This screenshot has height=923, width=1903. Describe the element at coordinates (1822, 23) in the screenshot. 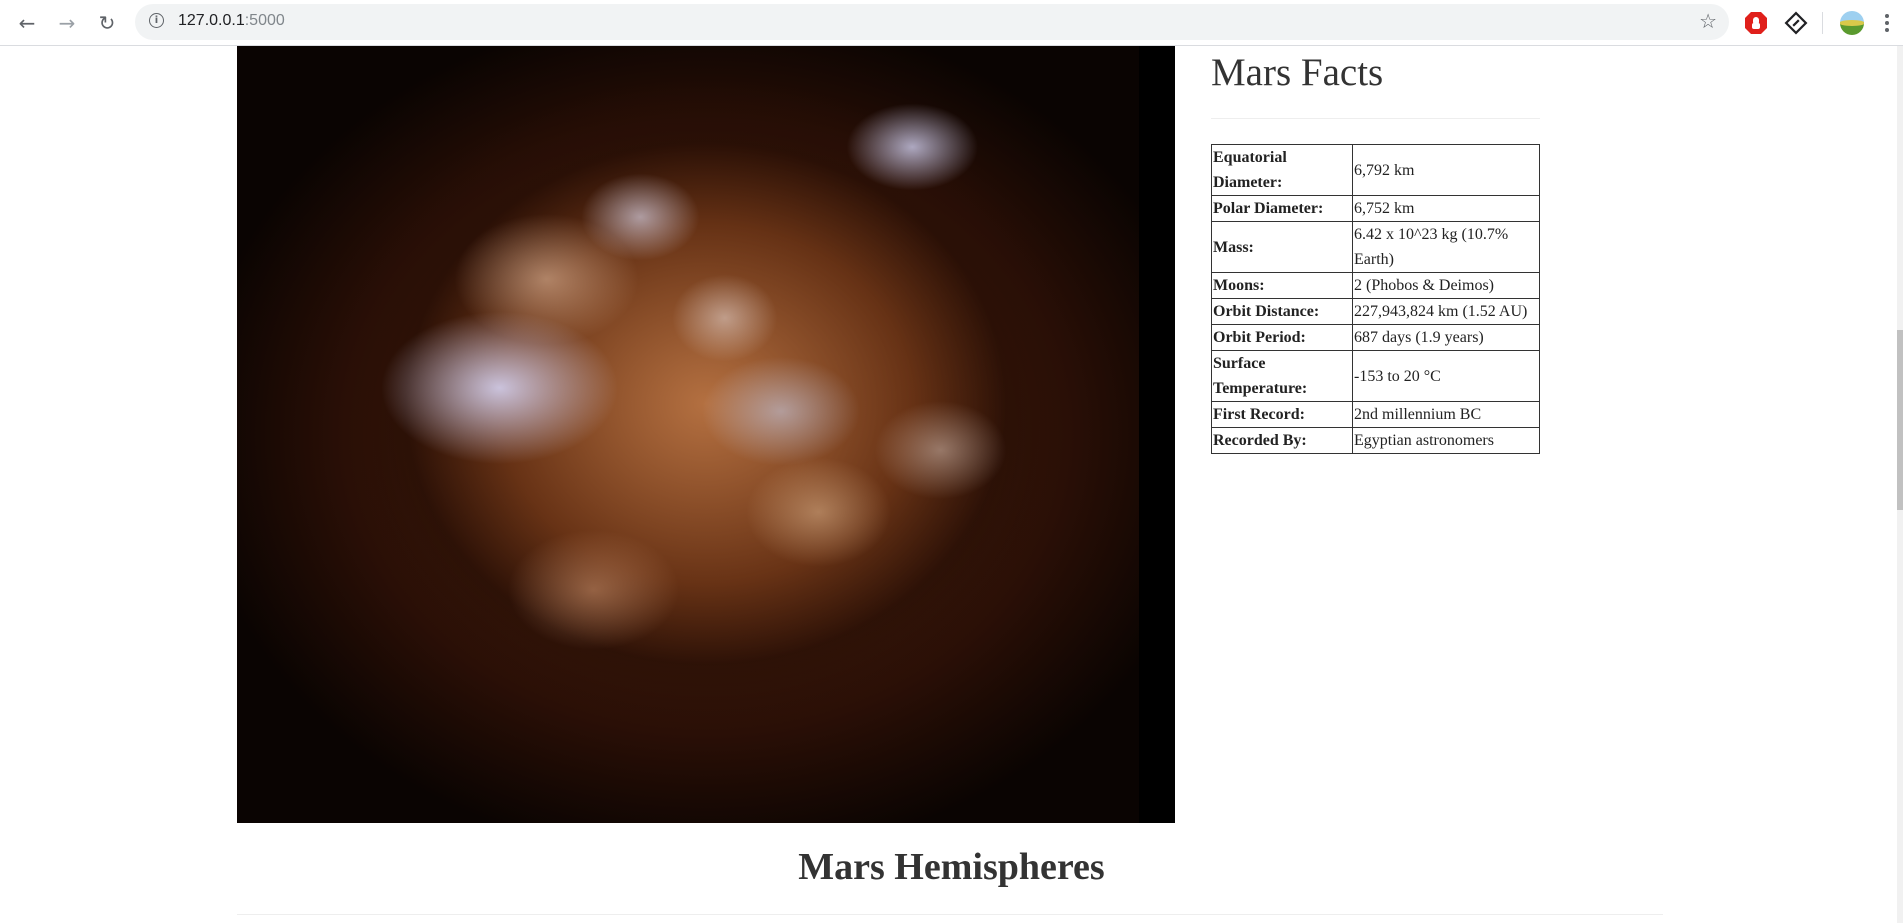

I see `toolbar-separator` at that location.